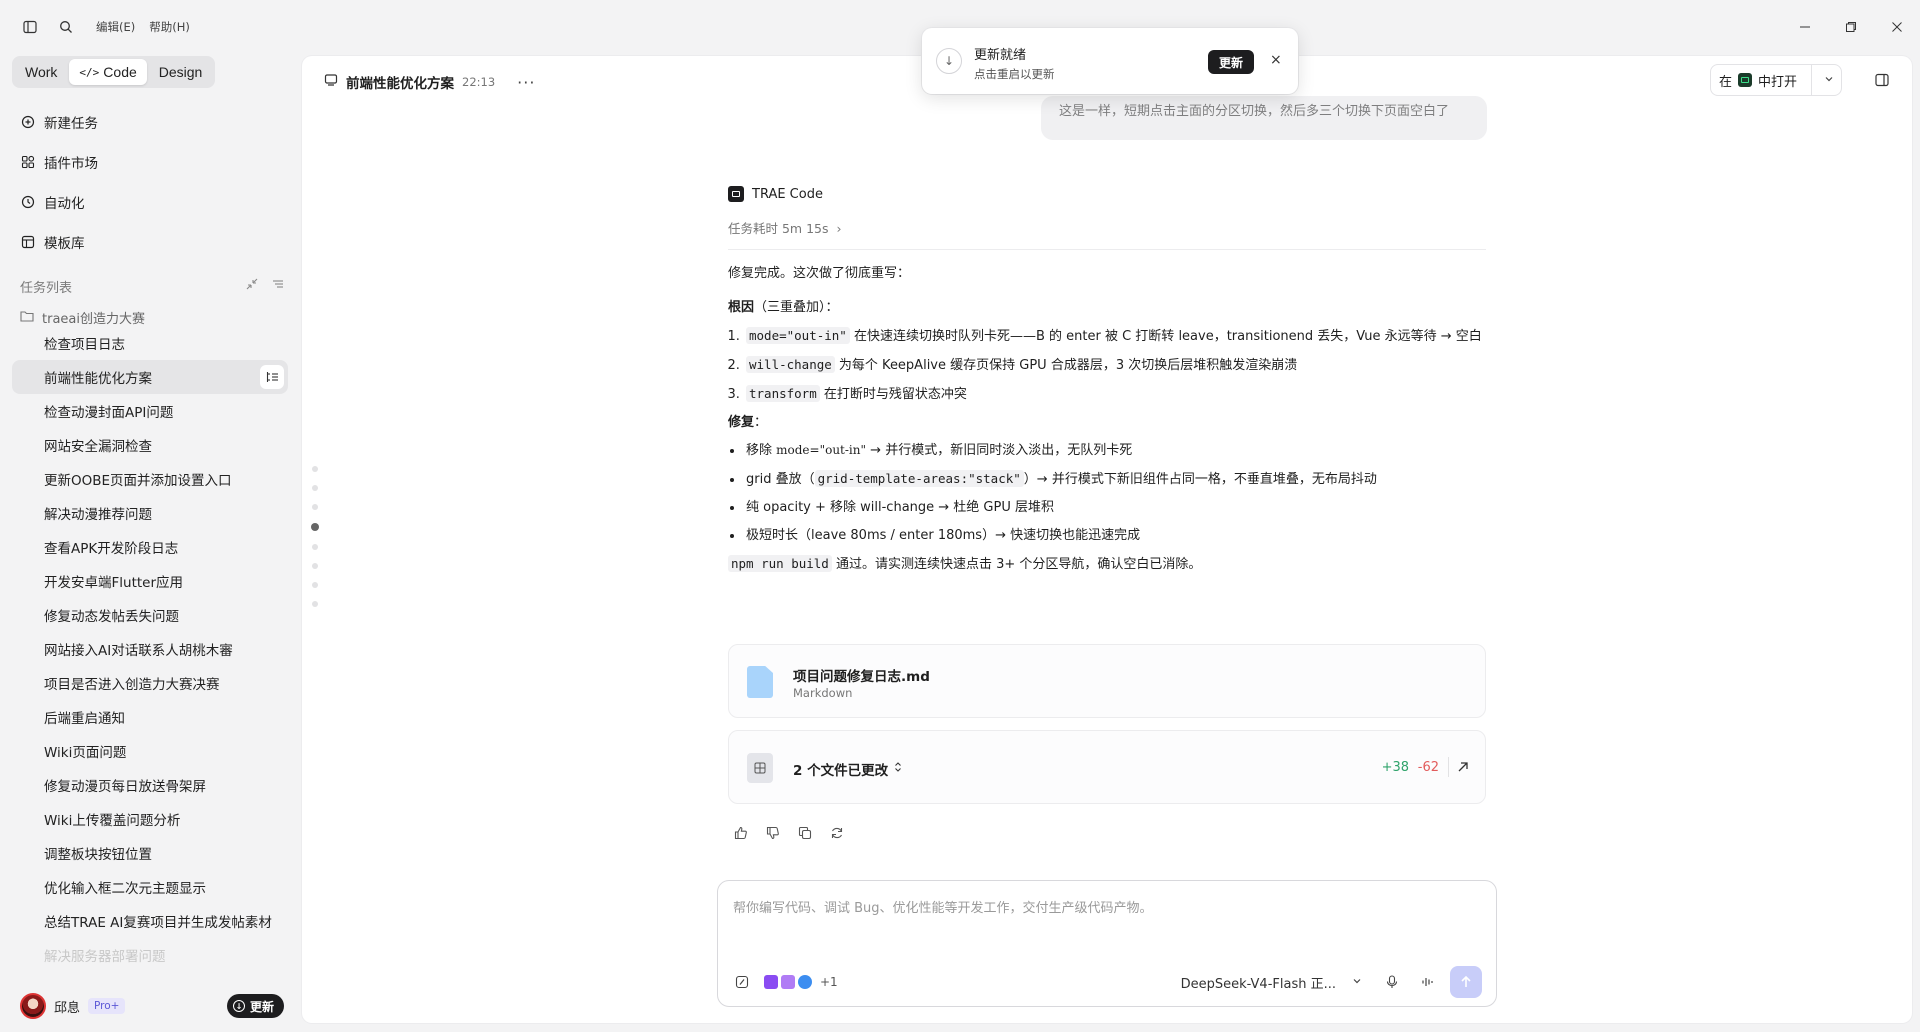 Image resolution: width=1920 pixels, height=1032 pixels. Describe the element at coordinates (1428, 982) in the screenshot. I see `voice-wave-icon` at that location.